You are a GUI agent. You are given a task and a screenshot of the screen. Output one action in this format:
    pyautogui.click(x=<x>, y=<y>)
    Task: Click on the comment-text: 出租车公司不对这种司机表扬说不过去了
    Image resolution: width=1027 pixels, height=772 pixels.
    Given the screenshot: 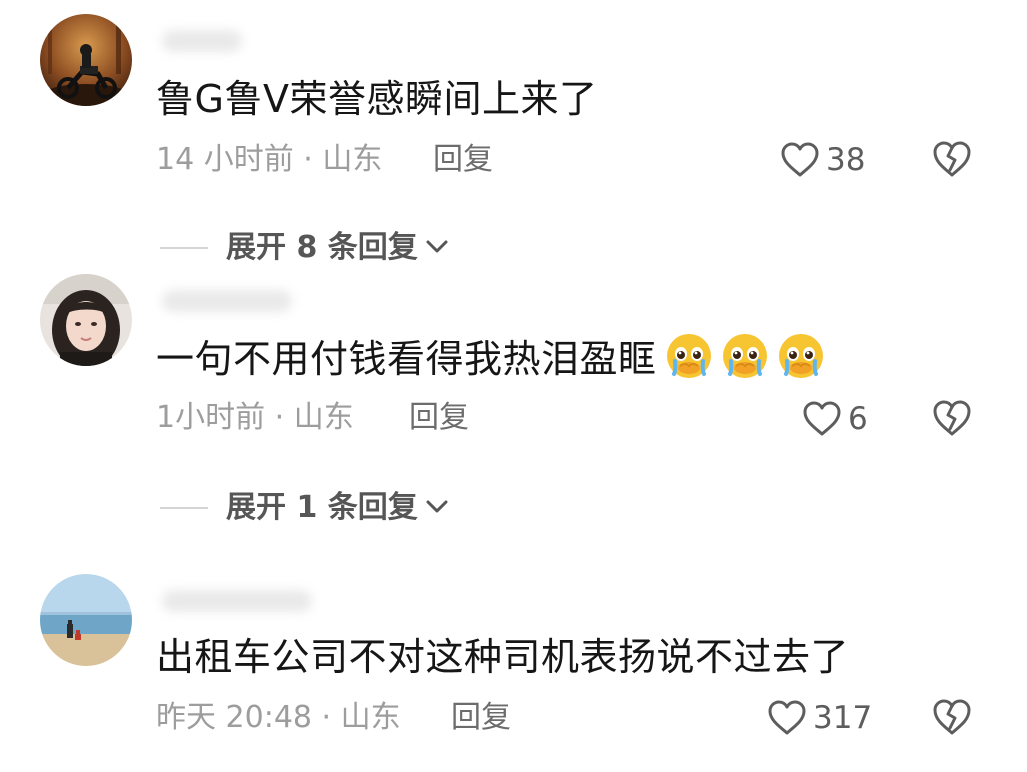 What is the action you would take?
    pyautogui.click(x=502, y=657)
    